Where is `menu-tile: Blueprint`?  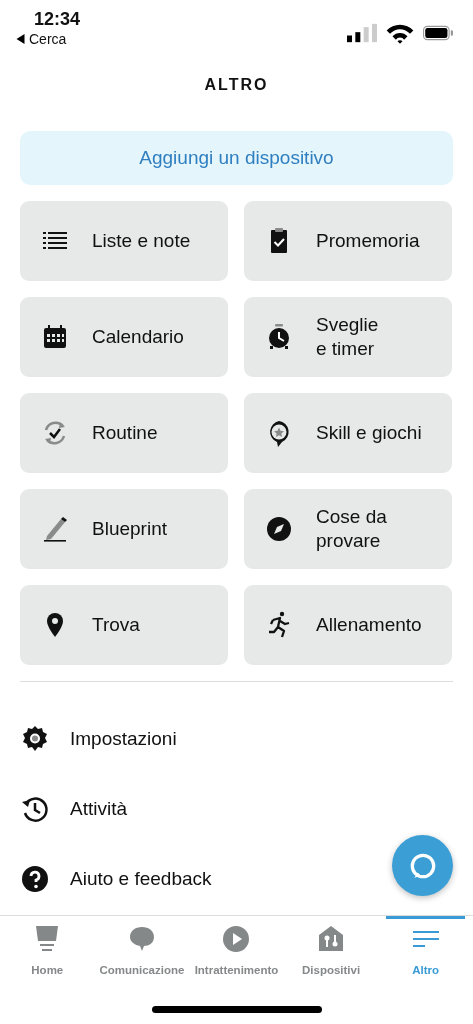
menu-tile: Blueprint is located at coordinates (124, 529).